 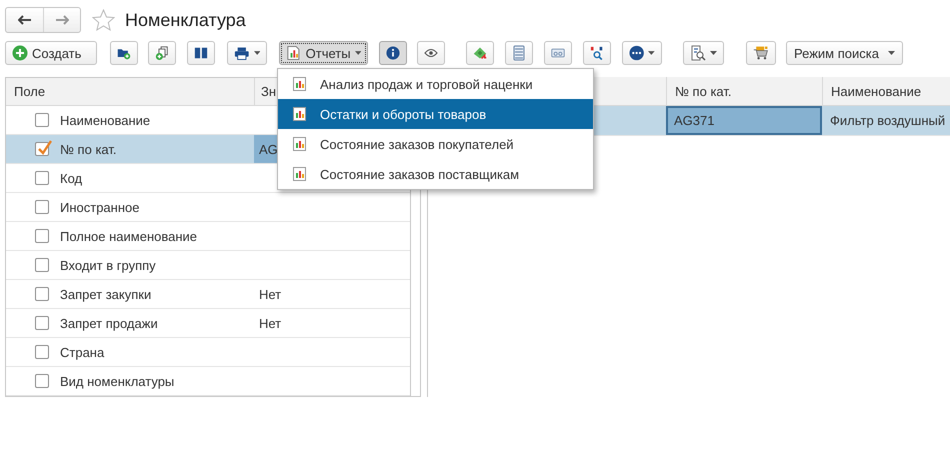 I want to click on more-button, so click(x=642, y=53).